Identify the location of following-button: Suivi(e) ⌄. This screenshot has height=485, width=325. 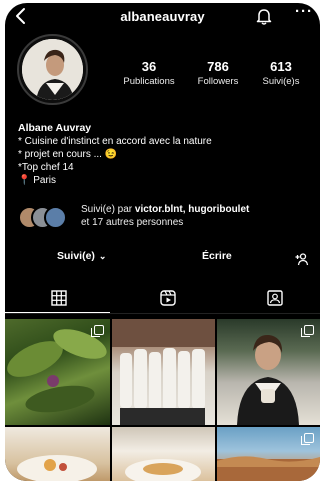
(81, 256).